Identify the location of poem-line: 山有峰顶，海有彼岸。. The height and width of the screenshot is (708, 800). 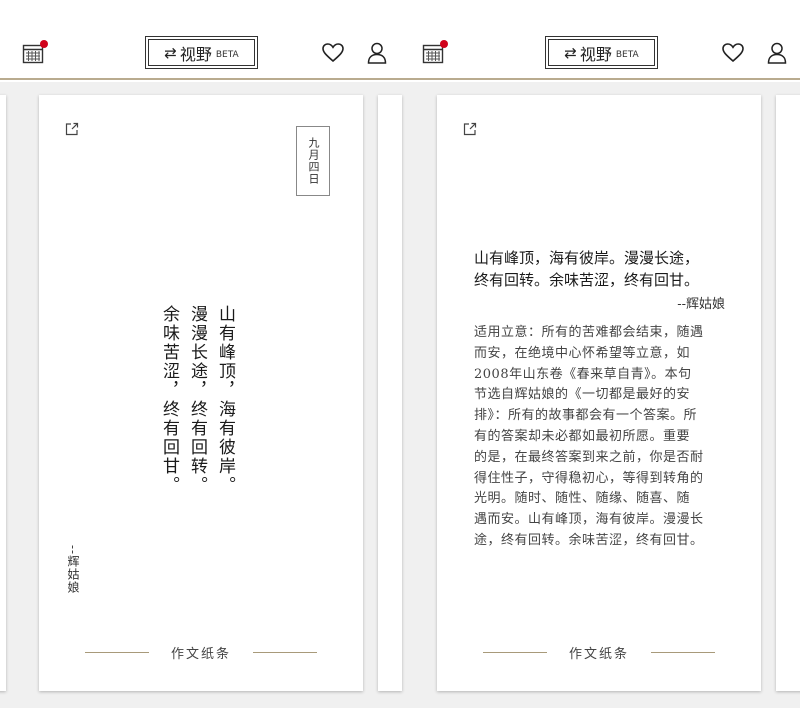
(225, 400).